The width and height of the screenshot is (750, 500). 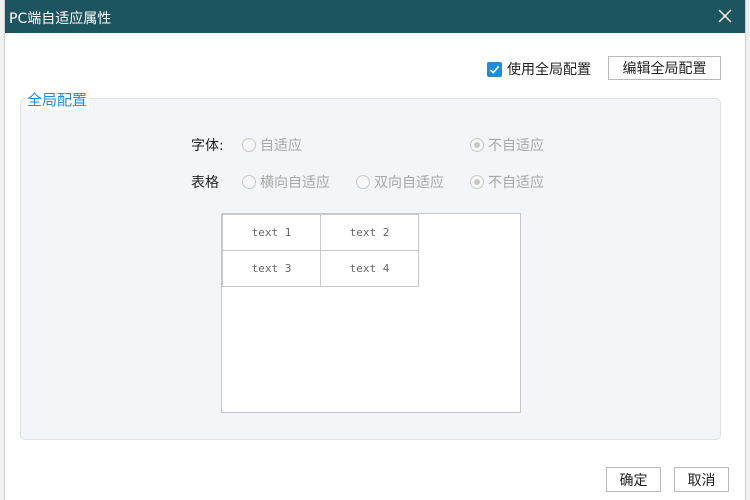 I want to click on preview-cell: text 2, so click(x=369, y=232).